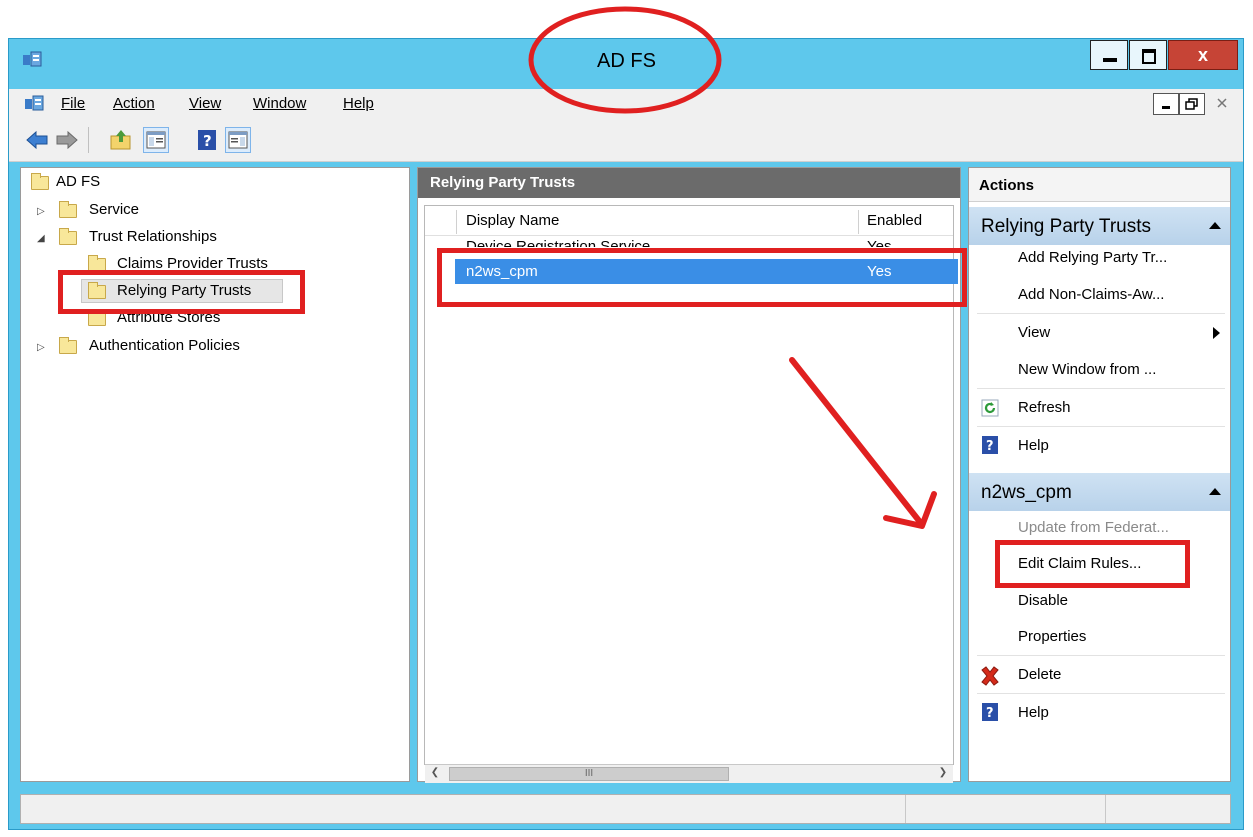 This screenshot has width=1253, height=837. What do you see at coordinates (181, 292) in the screenshot?
I see `annotation-box-relying-party-trusts` at bounding box center [181, 292].